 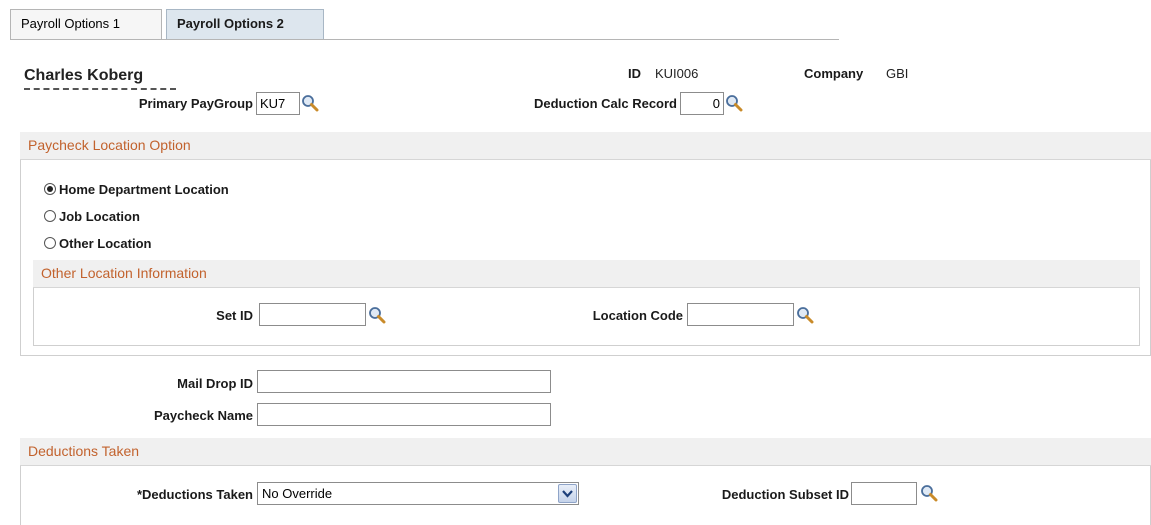 I want to click on employee-name-underline, so click(x=100, y=89).